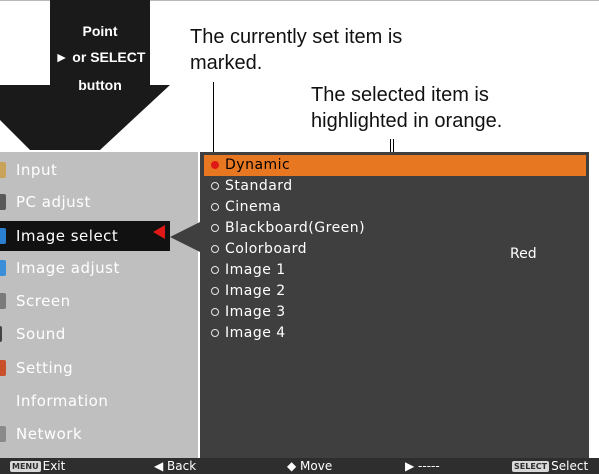  I want to click on option-label: Dynamic, so click(258, 165).